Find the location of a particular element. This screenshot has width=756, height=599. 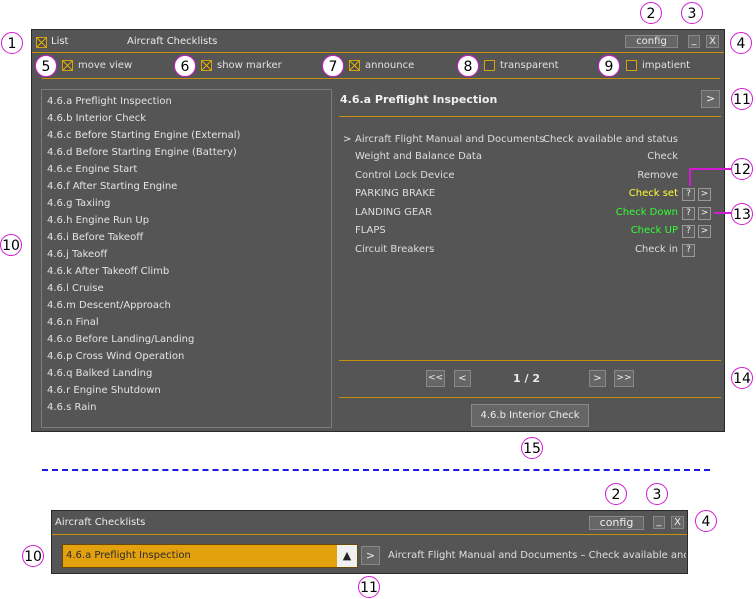

compact-minimize-button: _ is located at coordinates (659, 522).